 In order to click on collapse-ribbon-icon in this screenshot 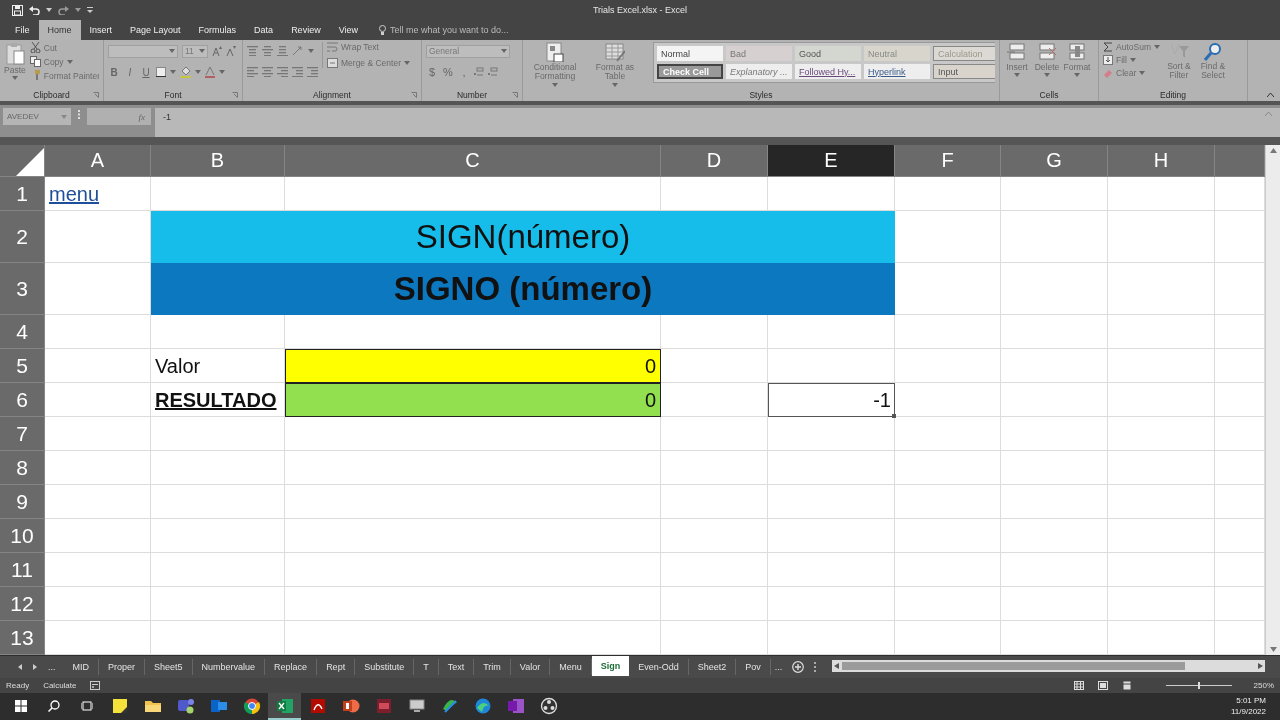, I will do `click(1270, 95)`.